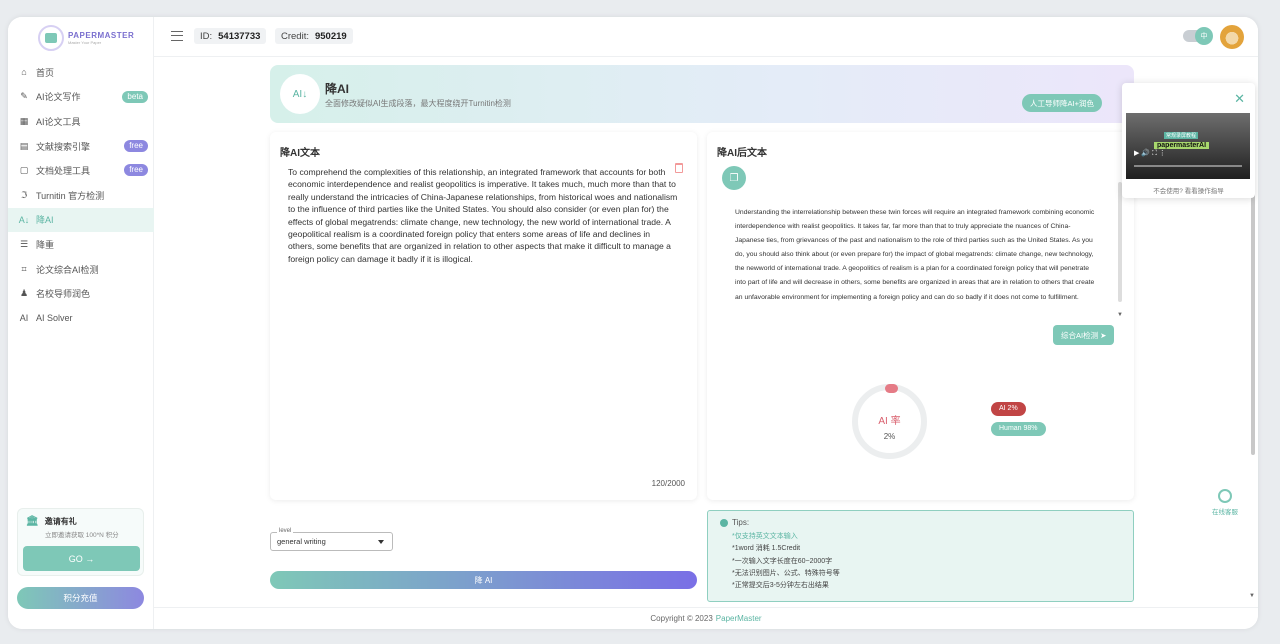 The height and width of the screenshot is (644, 1280). I want to click on video-player: 常规录屏教程 papermasterAI ▶ 🔊 ⛶ ⋮, so click(1188, 146).